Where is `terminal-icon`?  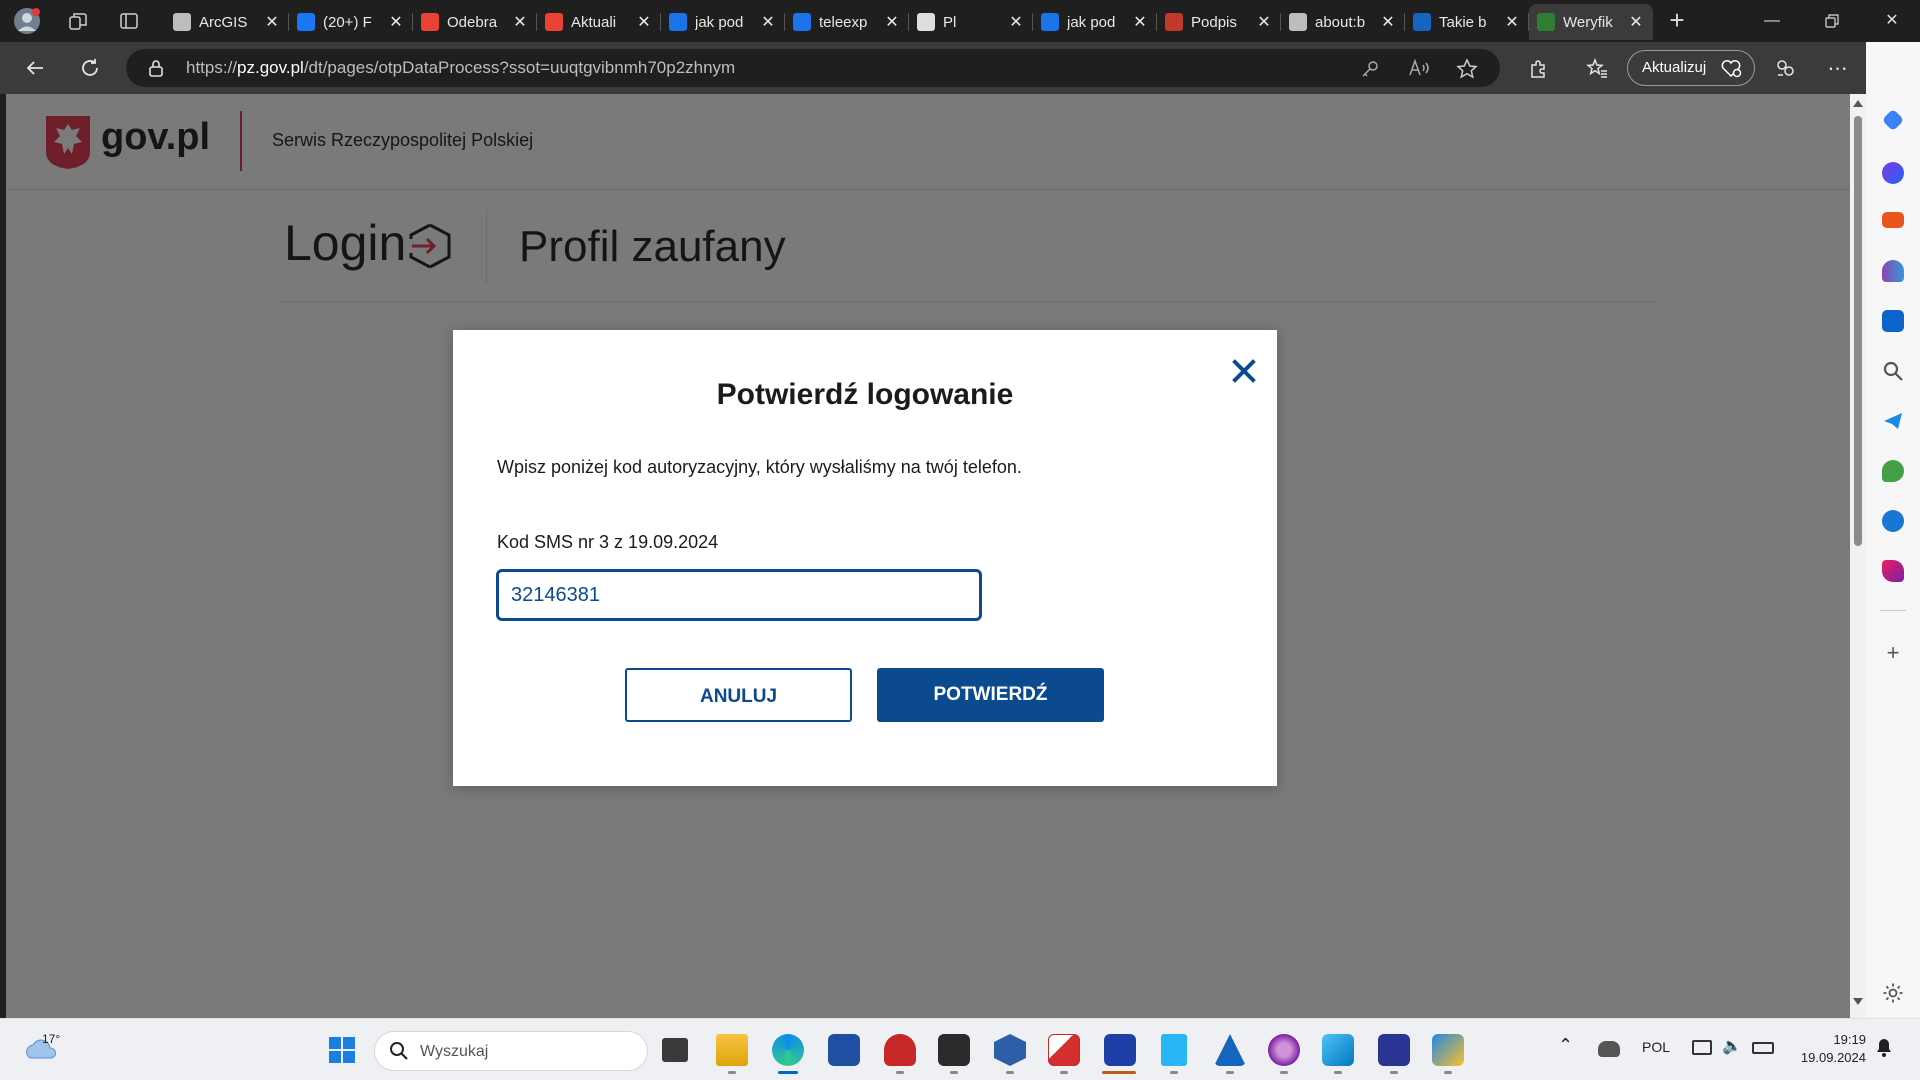
terminal-icon is located at coordinates (954, 1050).